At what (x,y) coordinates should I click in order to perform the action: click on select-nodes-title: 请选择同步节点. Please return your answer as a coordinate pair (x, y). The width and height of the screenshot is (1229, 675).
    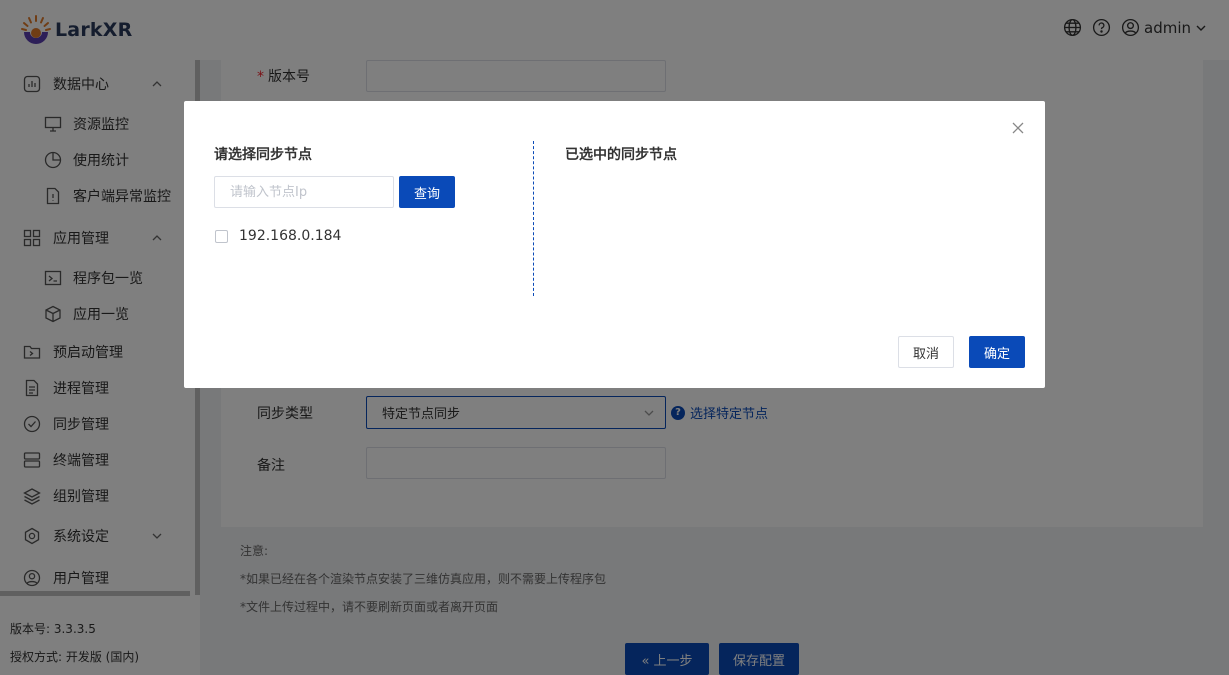
    Looking at the image, I should click on (263, 155).